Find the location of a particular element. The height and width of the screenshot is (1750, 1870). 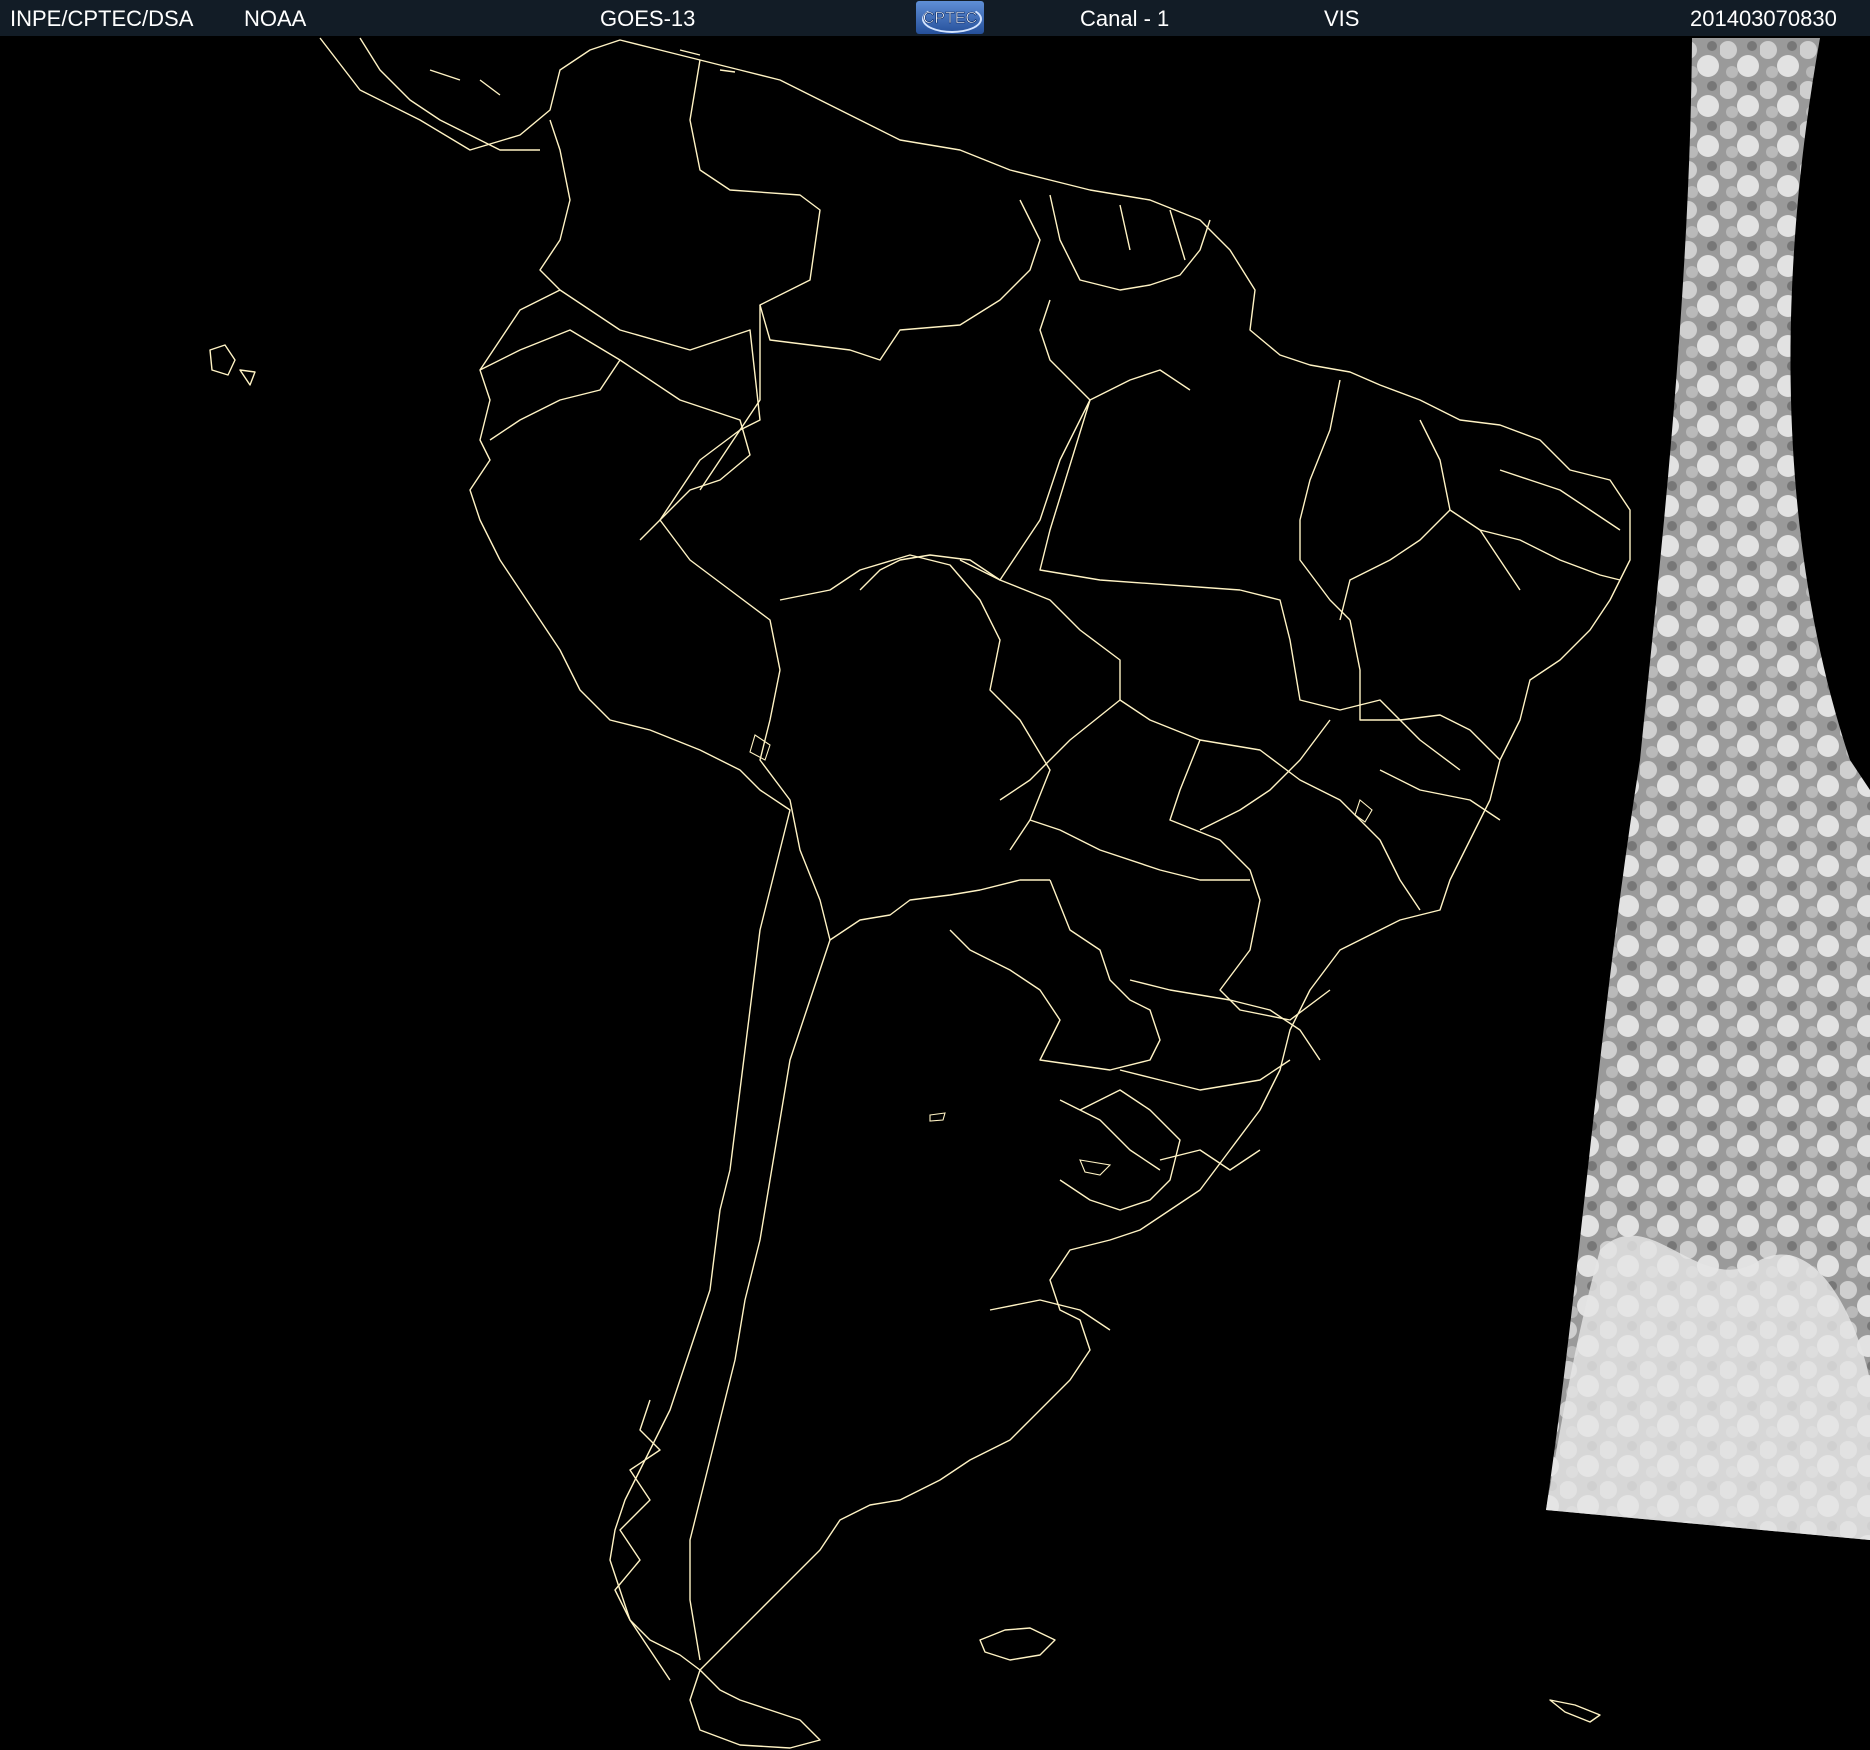

border-brazil-east is located at coordinates (1425, 690).